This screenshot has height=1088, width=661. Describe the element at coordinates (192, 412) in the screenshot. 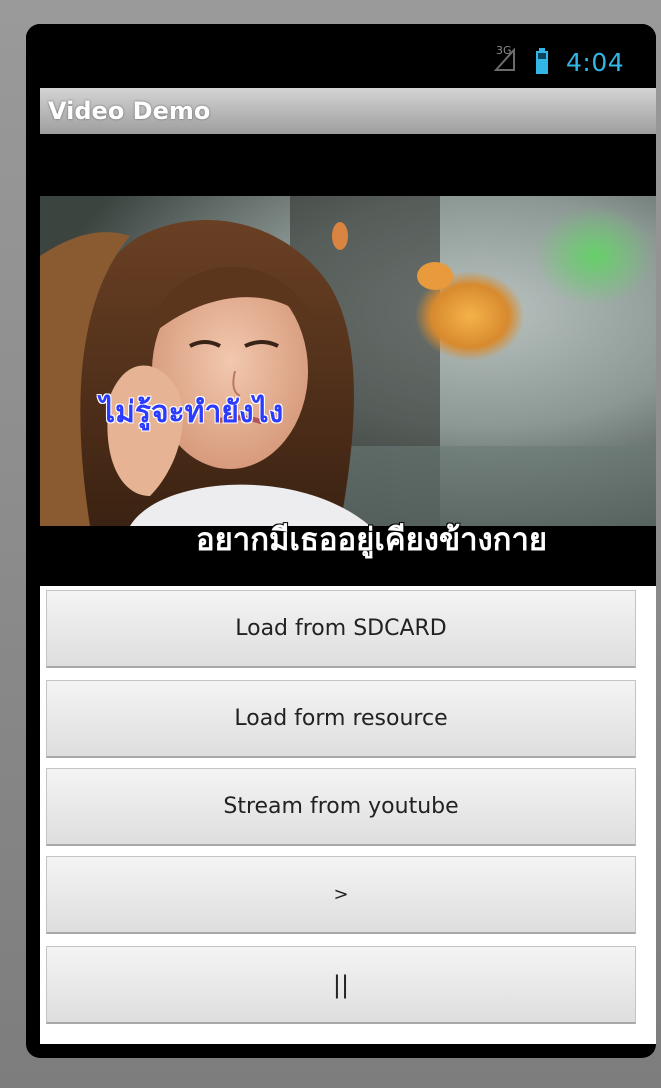

I see `video-subtitle-line-1: ไม่รู้จะทำยังไง` at that location.